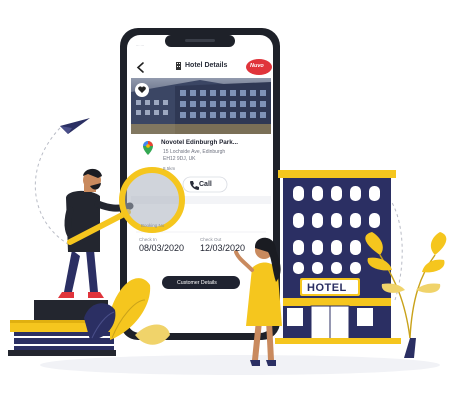  Describe the element at coordinates (211, 239) in the screenshot. I see `checkout-label: Check Out` at that location.